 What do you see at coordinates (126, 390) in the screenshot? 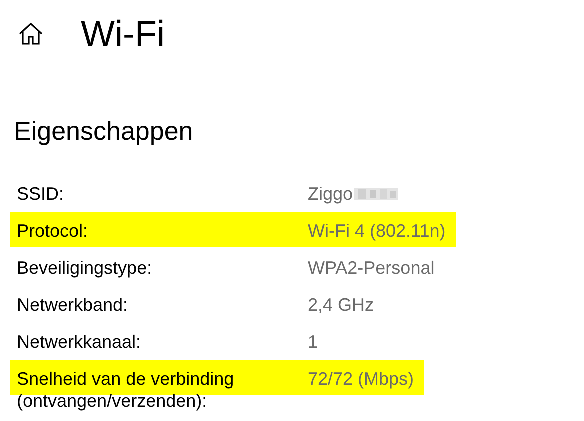
I see `property-label: Snelheid van de verbinding (ontvangen/verzenden):` at bounding box center [126, 390].